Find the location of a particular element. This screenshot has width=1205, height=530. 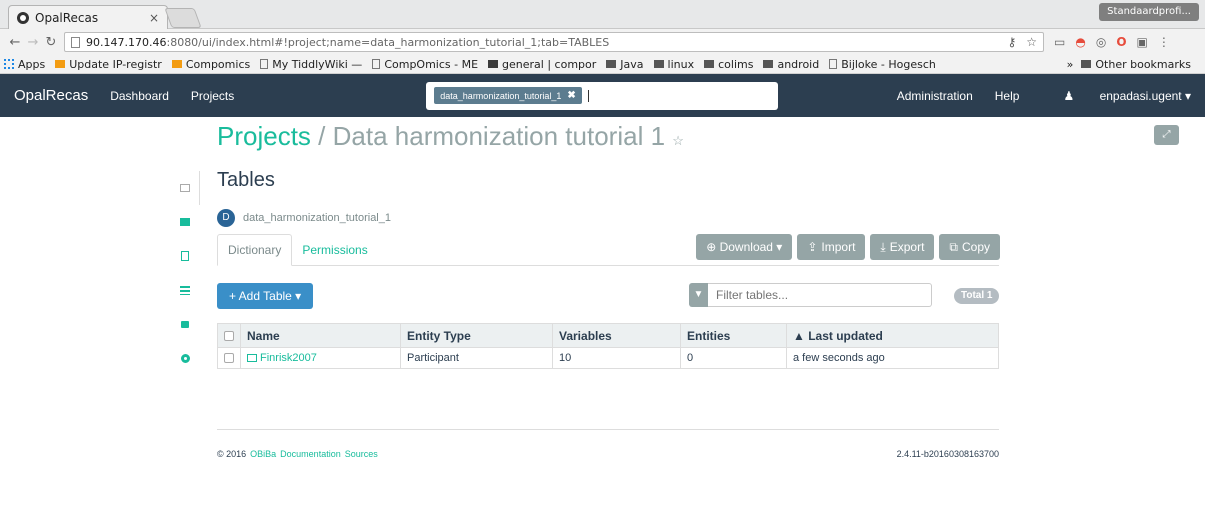

forward-icon: → is located at coordinates (33, 42).